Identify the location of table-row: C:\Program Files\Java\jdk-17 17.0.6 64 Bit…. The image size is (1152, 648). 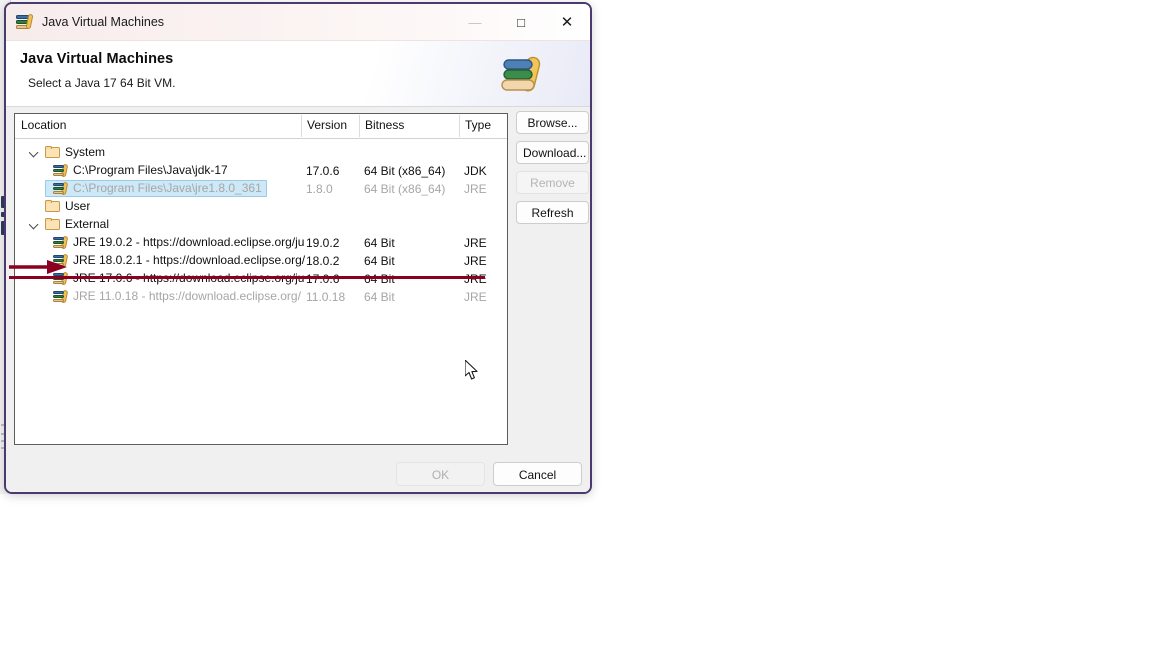
(261, 171).